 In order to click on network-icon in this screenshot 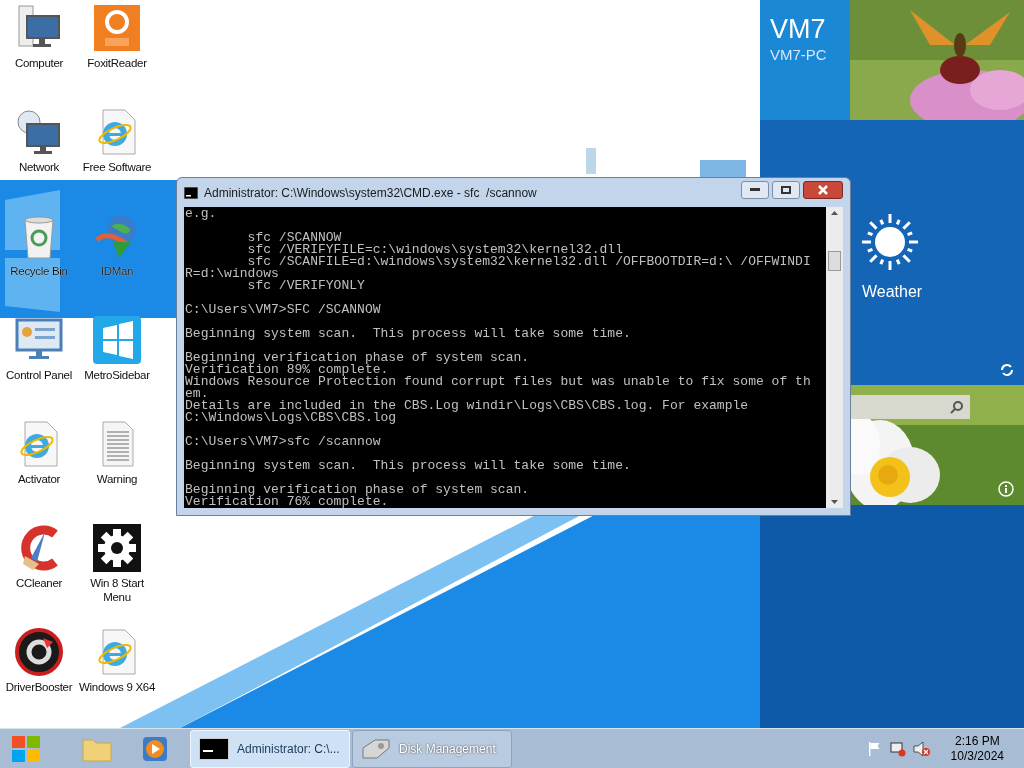, I will do `click(897, 748)`.